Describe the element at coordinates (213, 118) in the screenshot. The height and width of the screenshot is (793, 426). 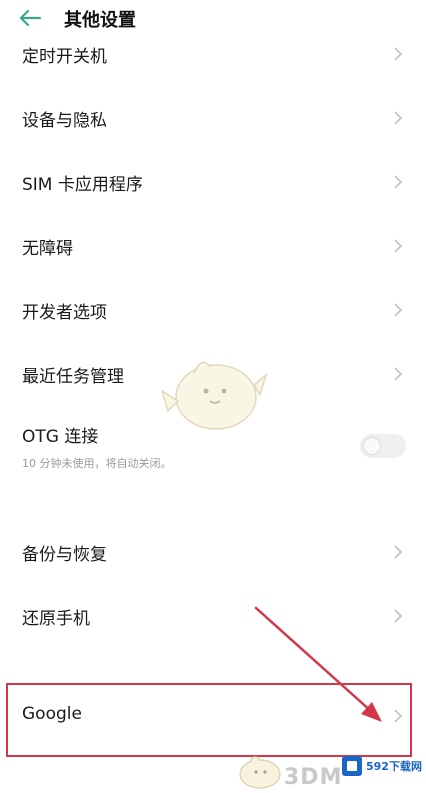
I see `settings-row-device-privacy: 设备与隐私` at that location.